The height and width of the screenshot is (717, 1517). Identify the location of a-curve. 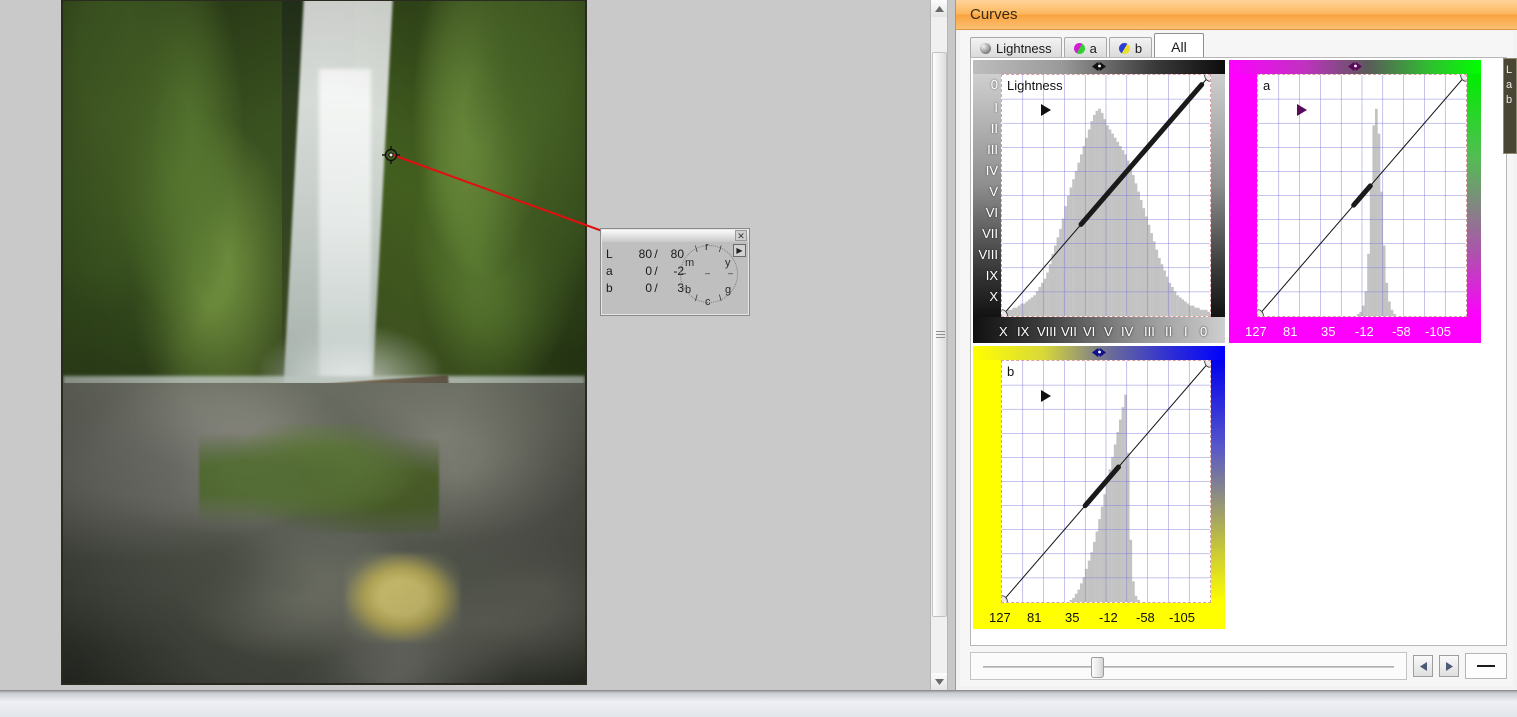
(1362, 195).